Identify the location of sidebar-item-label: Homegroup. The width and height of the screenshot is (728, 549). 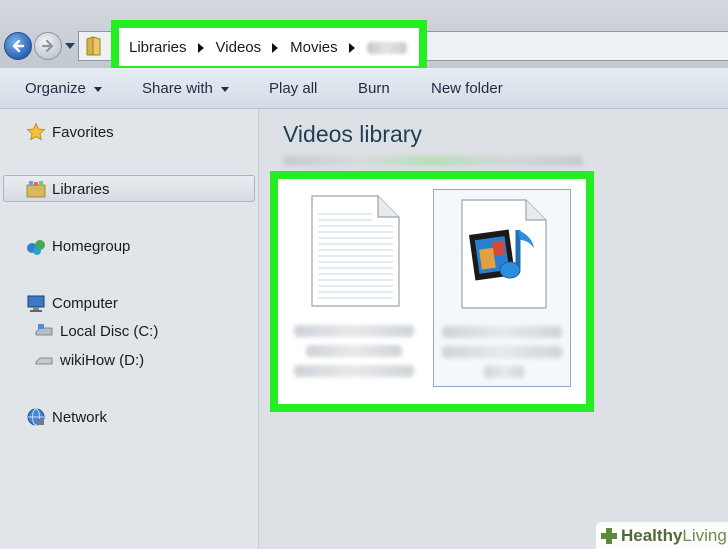
(91, 246).